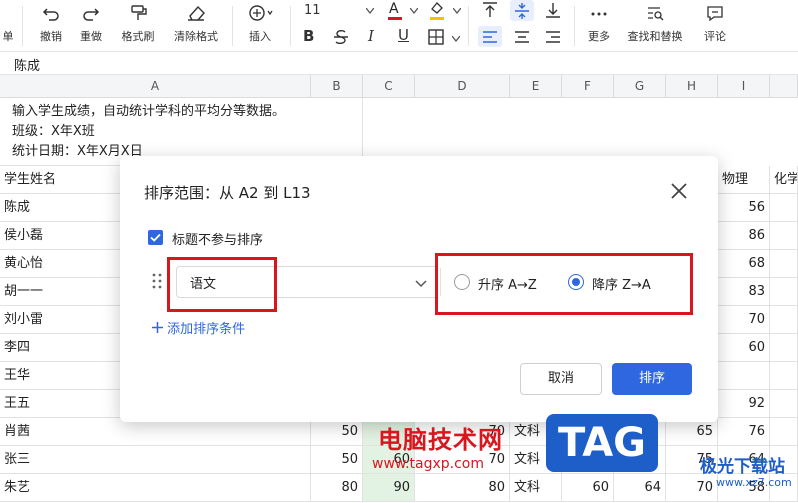 The width and height of the screenshot is (798, 503). What do you see at coordinates (260, 22) in the screenshot?
I see `insert-button: 插入` at bounding box center [260, 22].